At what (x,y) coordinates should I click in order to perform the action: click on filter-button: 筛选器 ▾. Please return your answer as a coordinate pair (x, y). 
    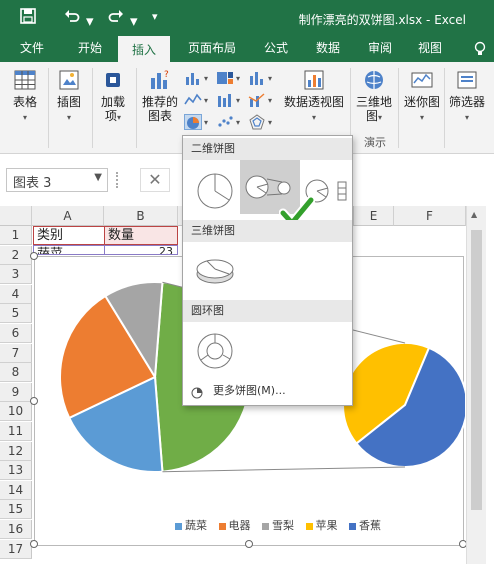
    Looking at the image, I should click on (467, 96).